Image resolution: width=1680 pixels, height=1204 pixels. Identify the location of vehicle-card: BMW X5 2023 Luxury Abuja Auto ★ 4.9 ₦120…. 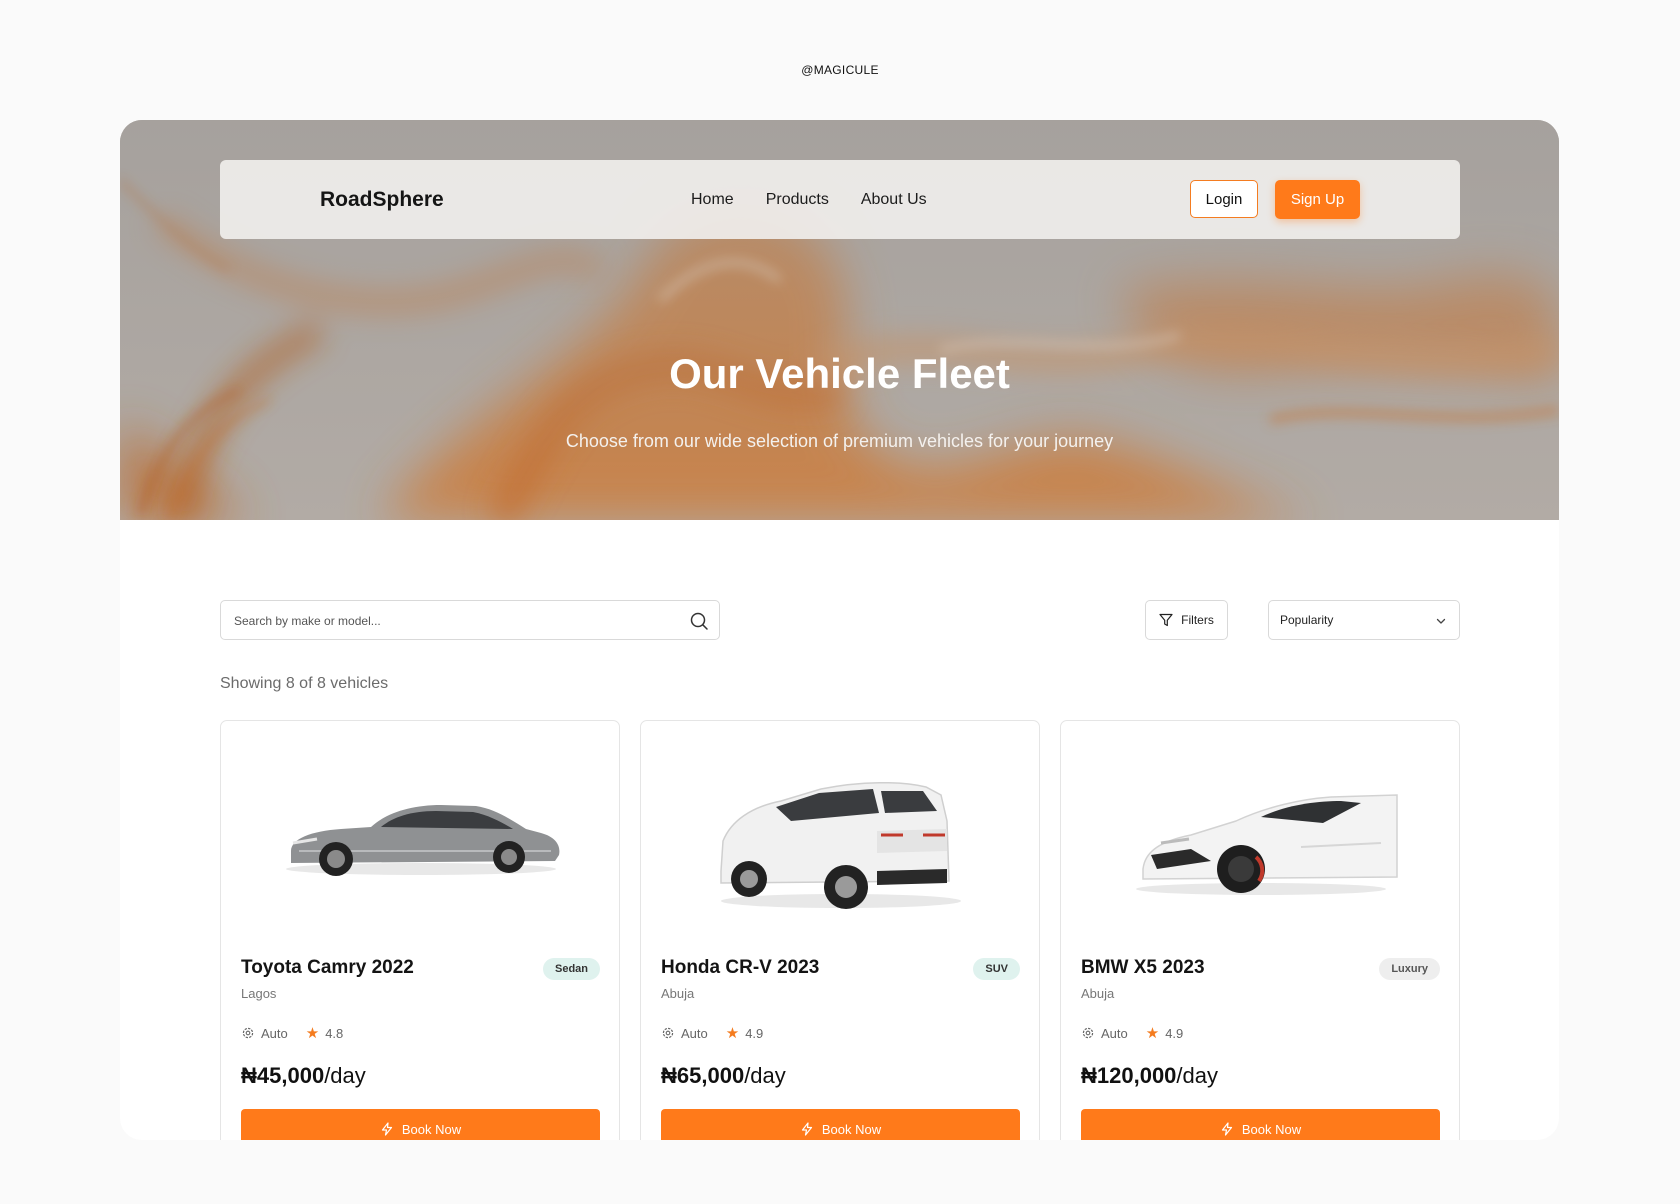
(1260, 930).